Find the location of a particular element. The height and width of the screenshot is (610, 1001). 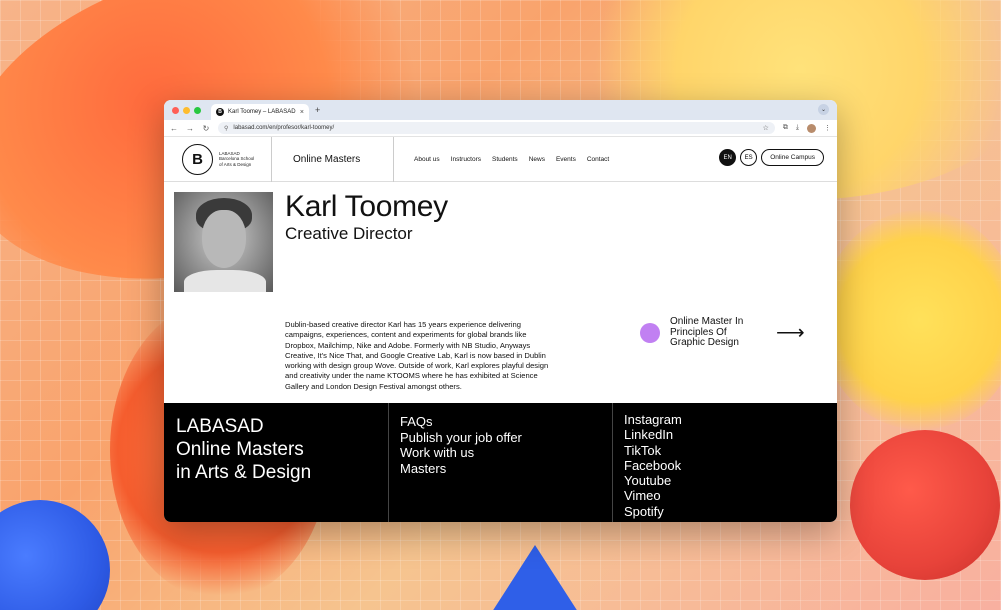

window-controls is located at coordinates (186, 110).